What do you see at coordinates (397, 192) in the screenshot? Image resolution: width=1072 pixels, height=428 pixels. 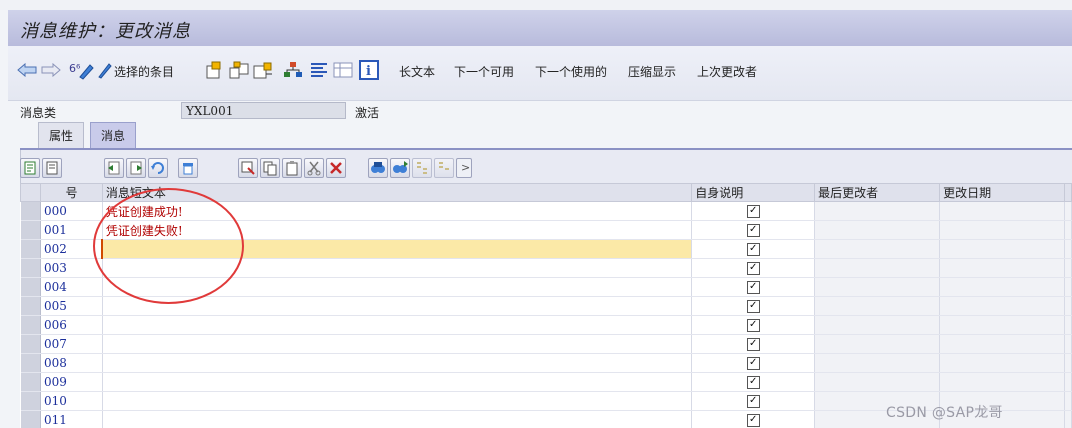 I see `column-header-short-text: 消息短文本` at bounding box center [397, 192].